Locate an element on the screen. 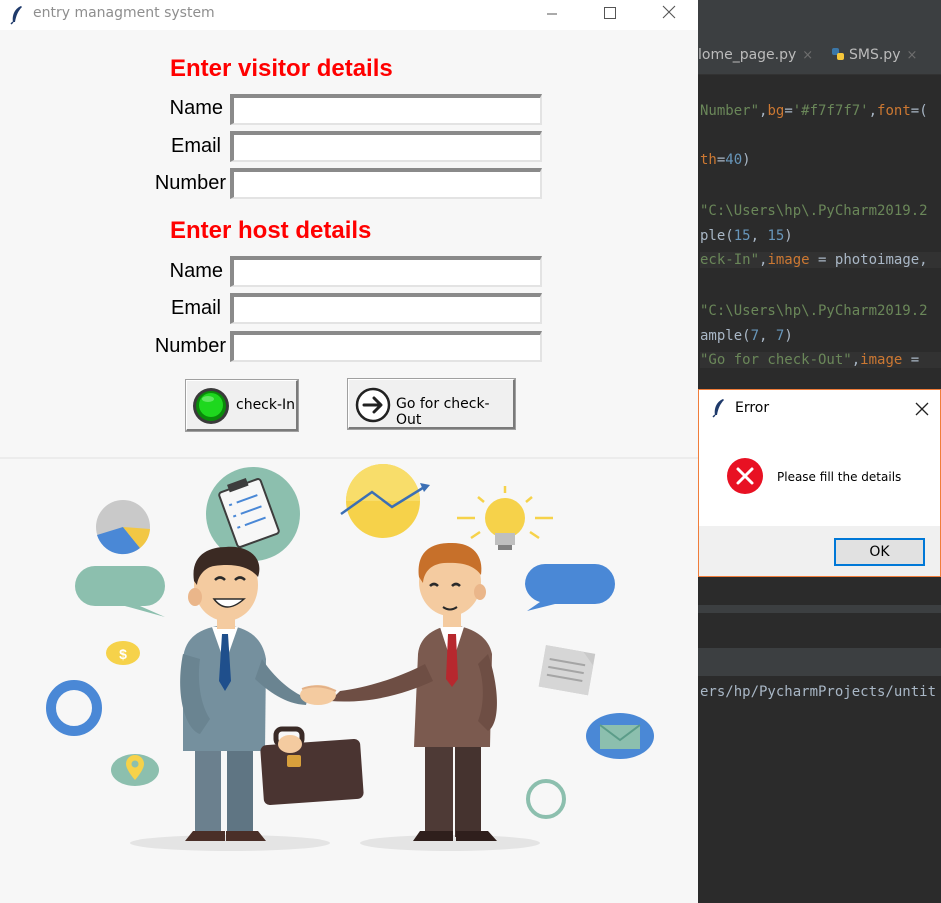 This screenshot has width=941, height=903. visitor-email-label: Email is located at coordinates (195, 146).